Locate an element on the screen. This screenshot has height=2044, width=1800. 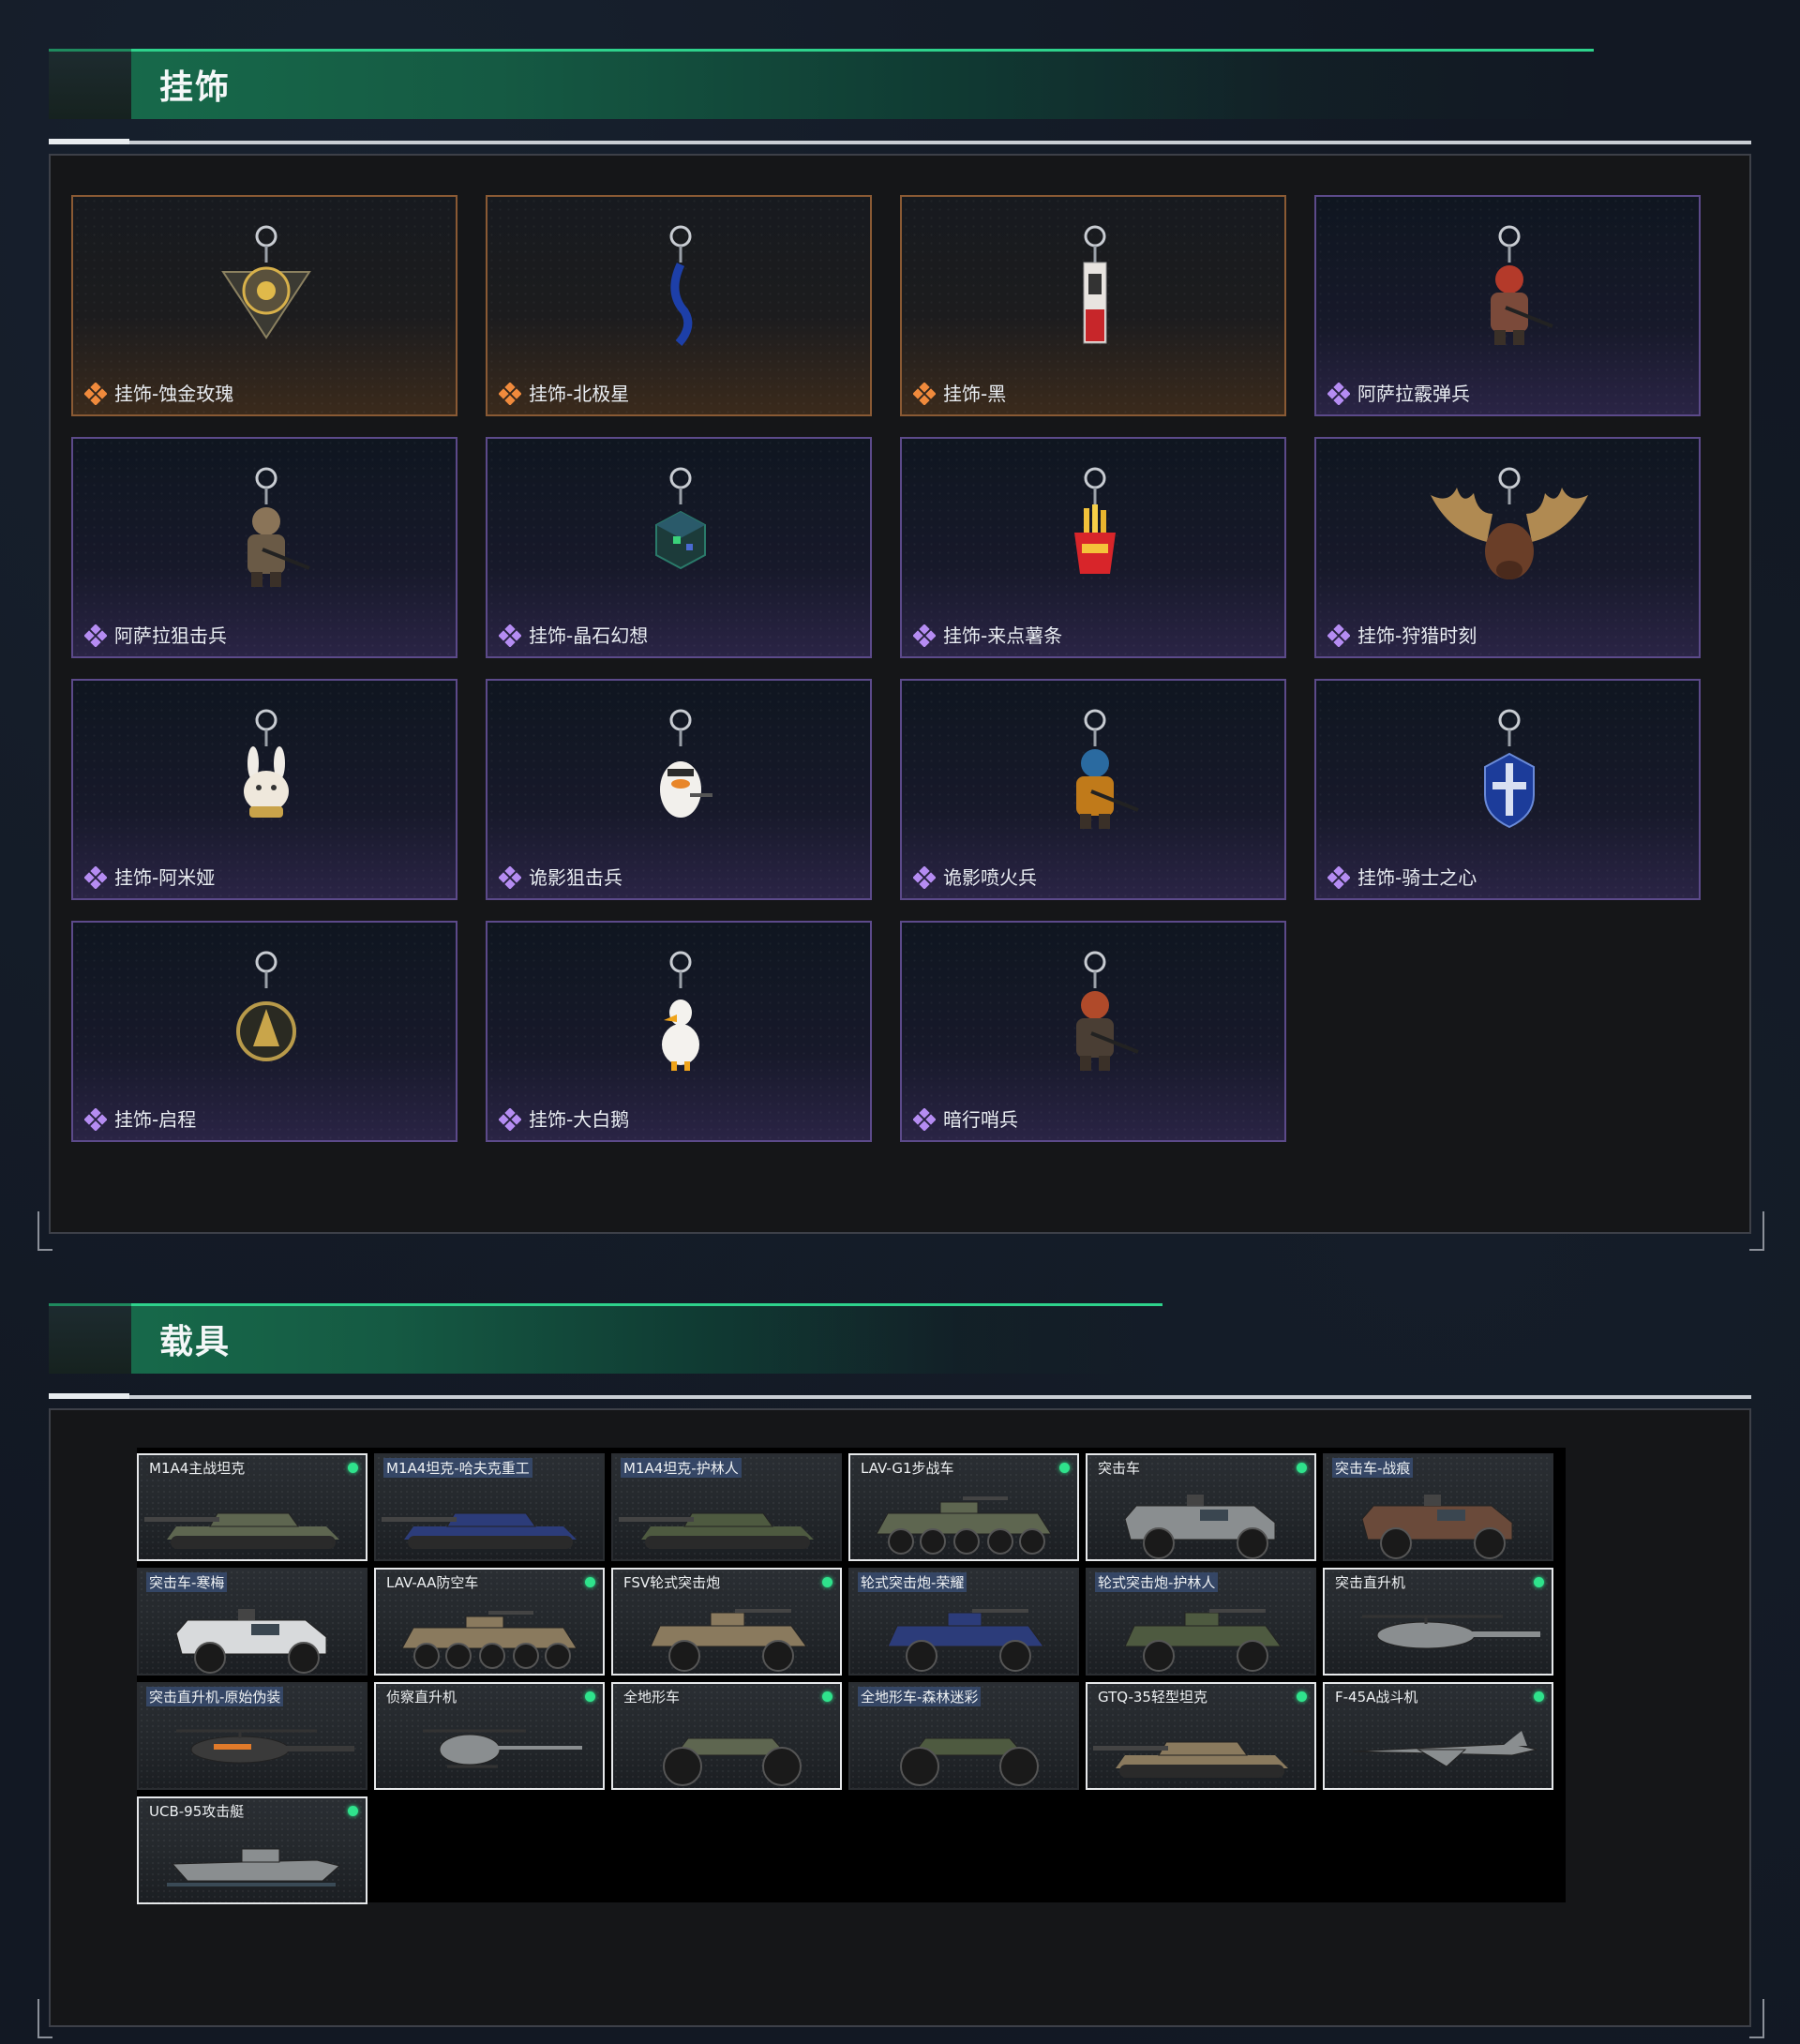
charm-card: 挂饰-阿米娅 is located at coordinates (264, 790).